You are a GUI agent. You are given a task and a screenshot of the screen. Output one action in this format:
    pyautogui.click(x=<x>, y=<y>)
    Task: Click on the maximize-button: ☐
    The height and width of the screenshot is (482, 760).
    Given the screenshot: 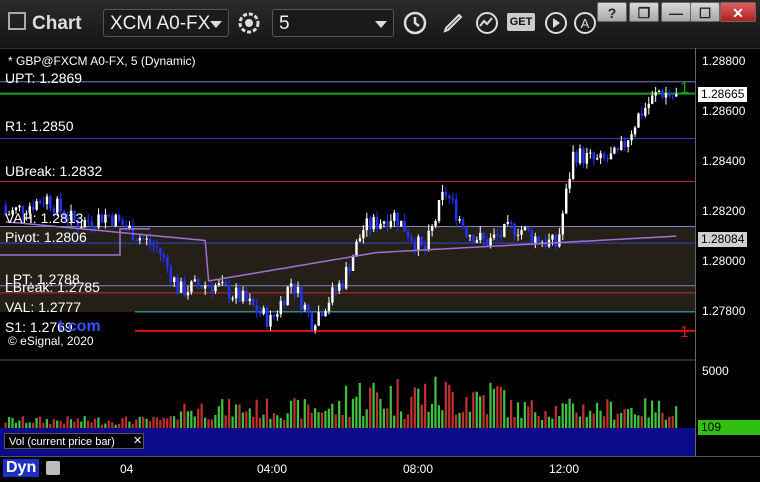 What is the action you would take?
    pyautogui.click(x=705, y=12)
    